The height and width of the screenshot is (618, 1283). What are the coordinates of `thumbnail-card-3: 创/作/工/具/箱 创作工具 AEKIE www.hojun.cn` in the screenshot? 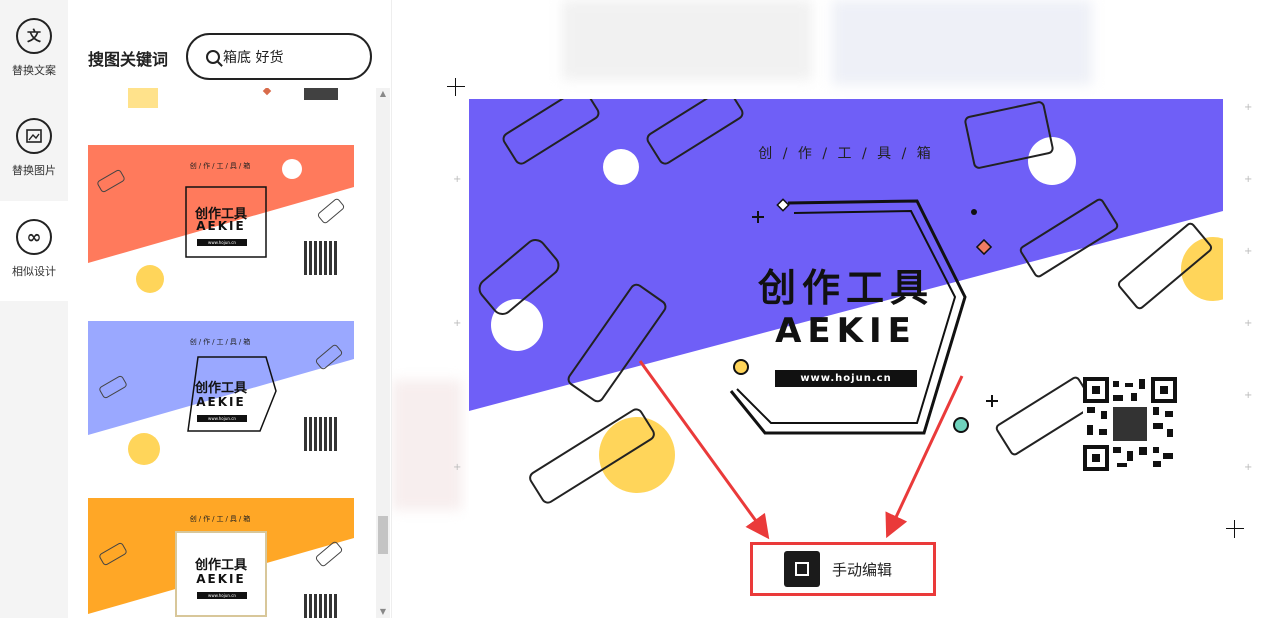 It's located at (221, 558).